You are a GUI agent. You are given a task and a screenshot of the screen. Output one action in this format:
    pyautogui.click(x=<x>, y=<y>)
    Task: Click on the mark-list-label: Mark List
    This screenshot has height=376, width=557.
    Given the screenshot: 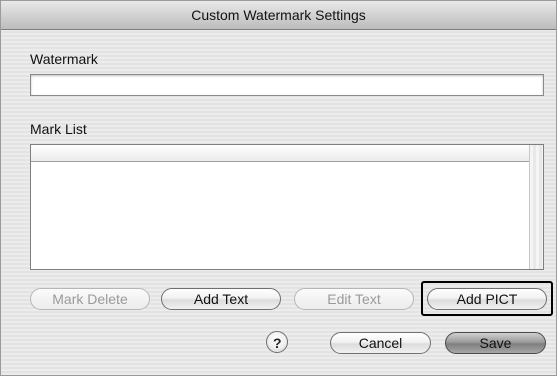 What is the action you would take?
    pyautogui.click(x=58, y=129)
    